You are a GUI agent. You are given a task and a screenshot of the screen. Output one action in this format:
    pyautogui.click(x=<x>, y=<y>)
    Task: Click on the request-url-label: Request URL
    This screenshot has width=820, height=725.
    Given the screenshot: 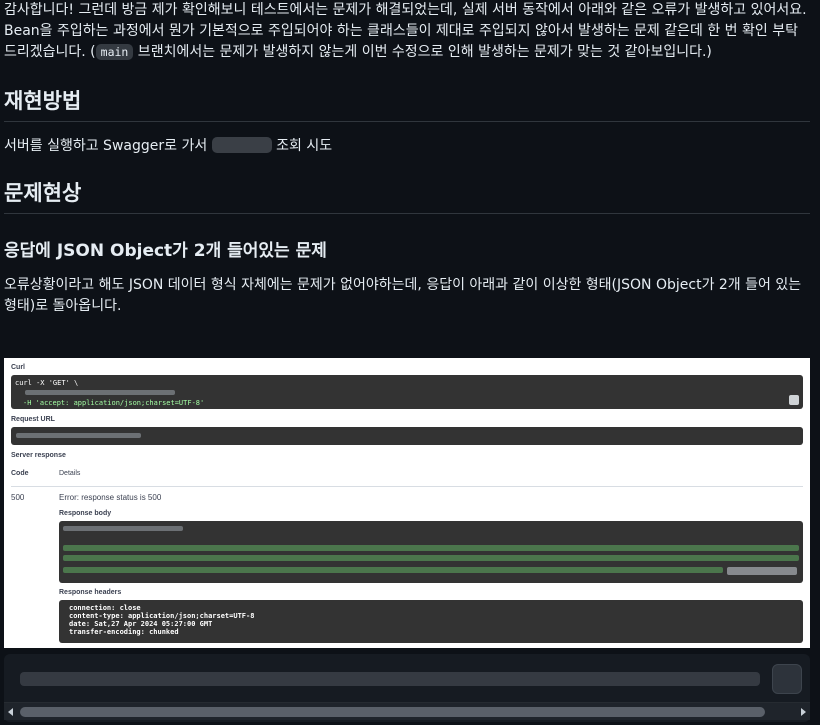 What is the action you would take?
    pyautogui.click(x=33, y=419)
    